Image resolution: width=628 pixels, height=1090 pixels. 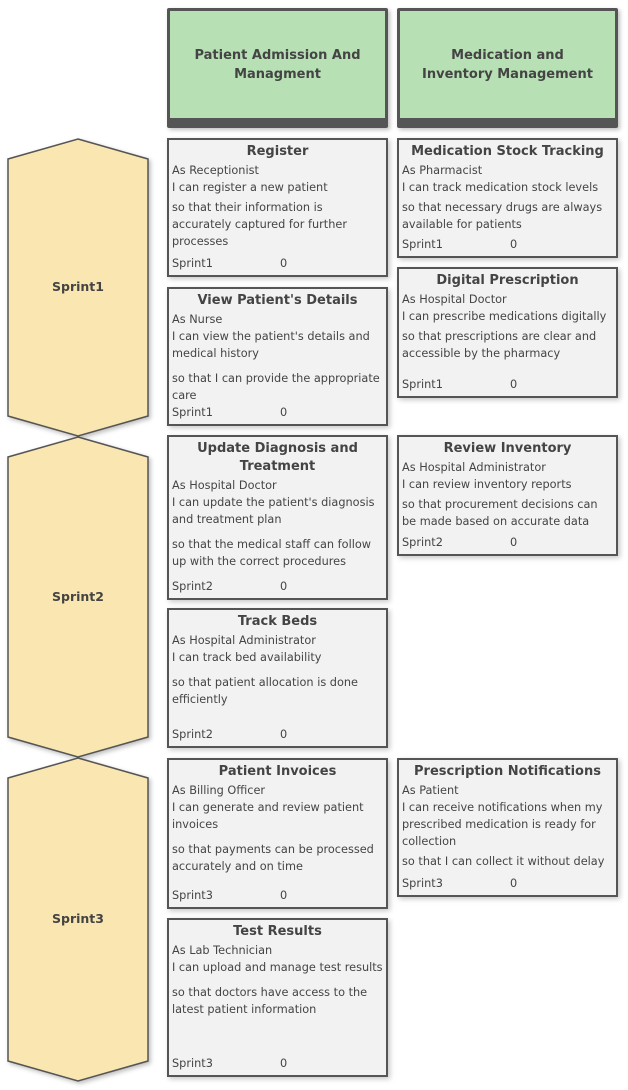 I want to click on story-want: I can track bed availability, so click(x=247, y=657).